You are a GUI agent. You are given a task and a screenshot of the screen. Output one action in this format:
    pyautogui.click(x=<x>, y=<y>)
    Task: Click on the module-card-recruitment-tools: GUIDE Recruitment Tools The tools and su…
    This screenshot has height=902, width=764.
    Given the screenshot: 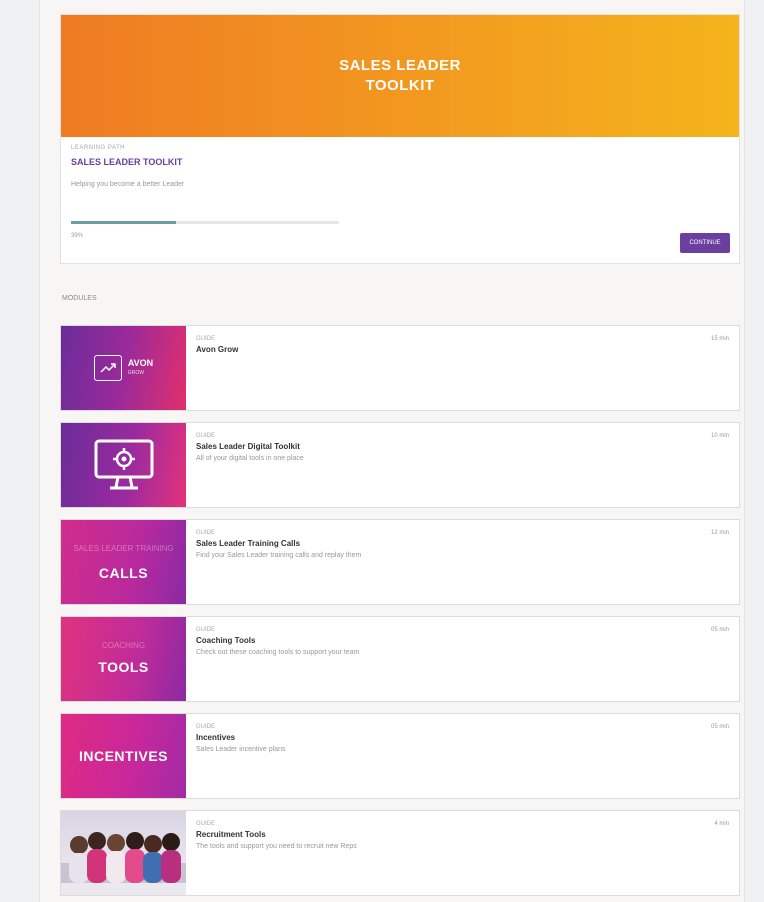 What is the action you would take?
    pyautogui.click(x=400, y=853)
    